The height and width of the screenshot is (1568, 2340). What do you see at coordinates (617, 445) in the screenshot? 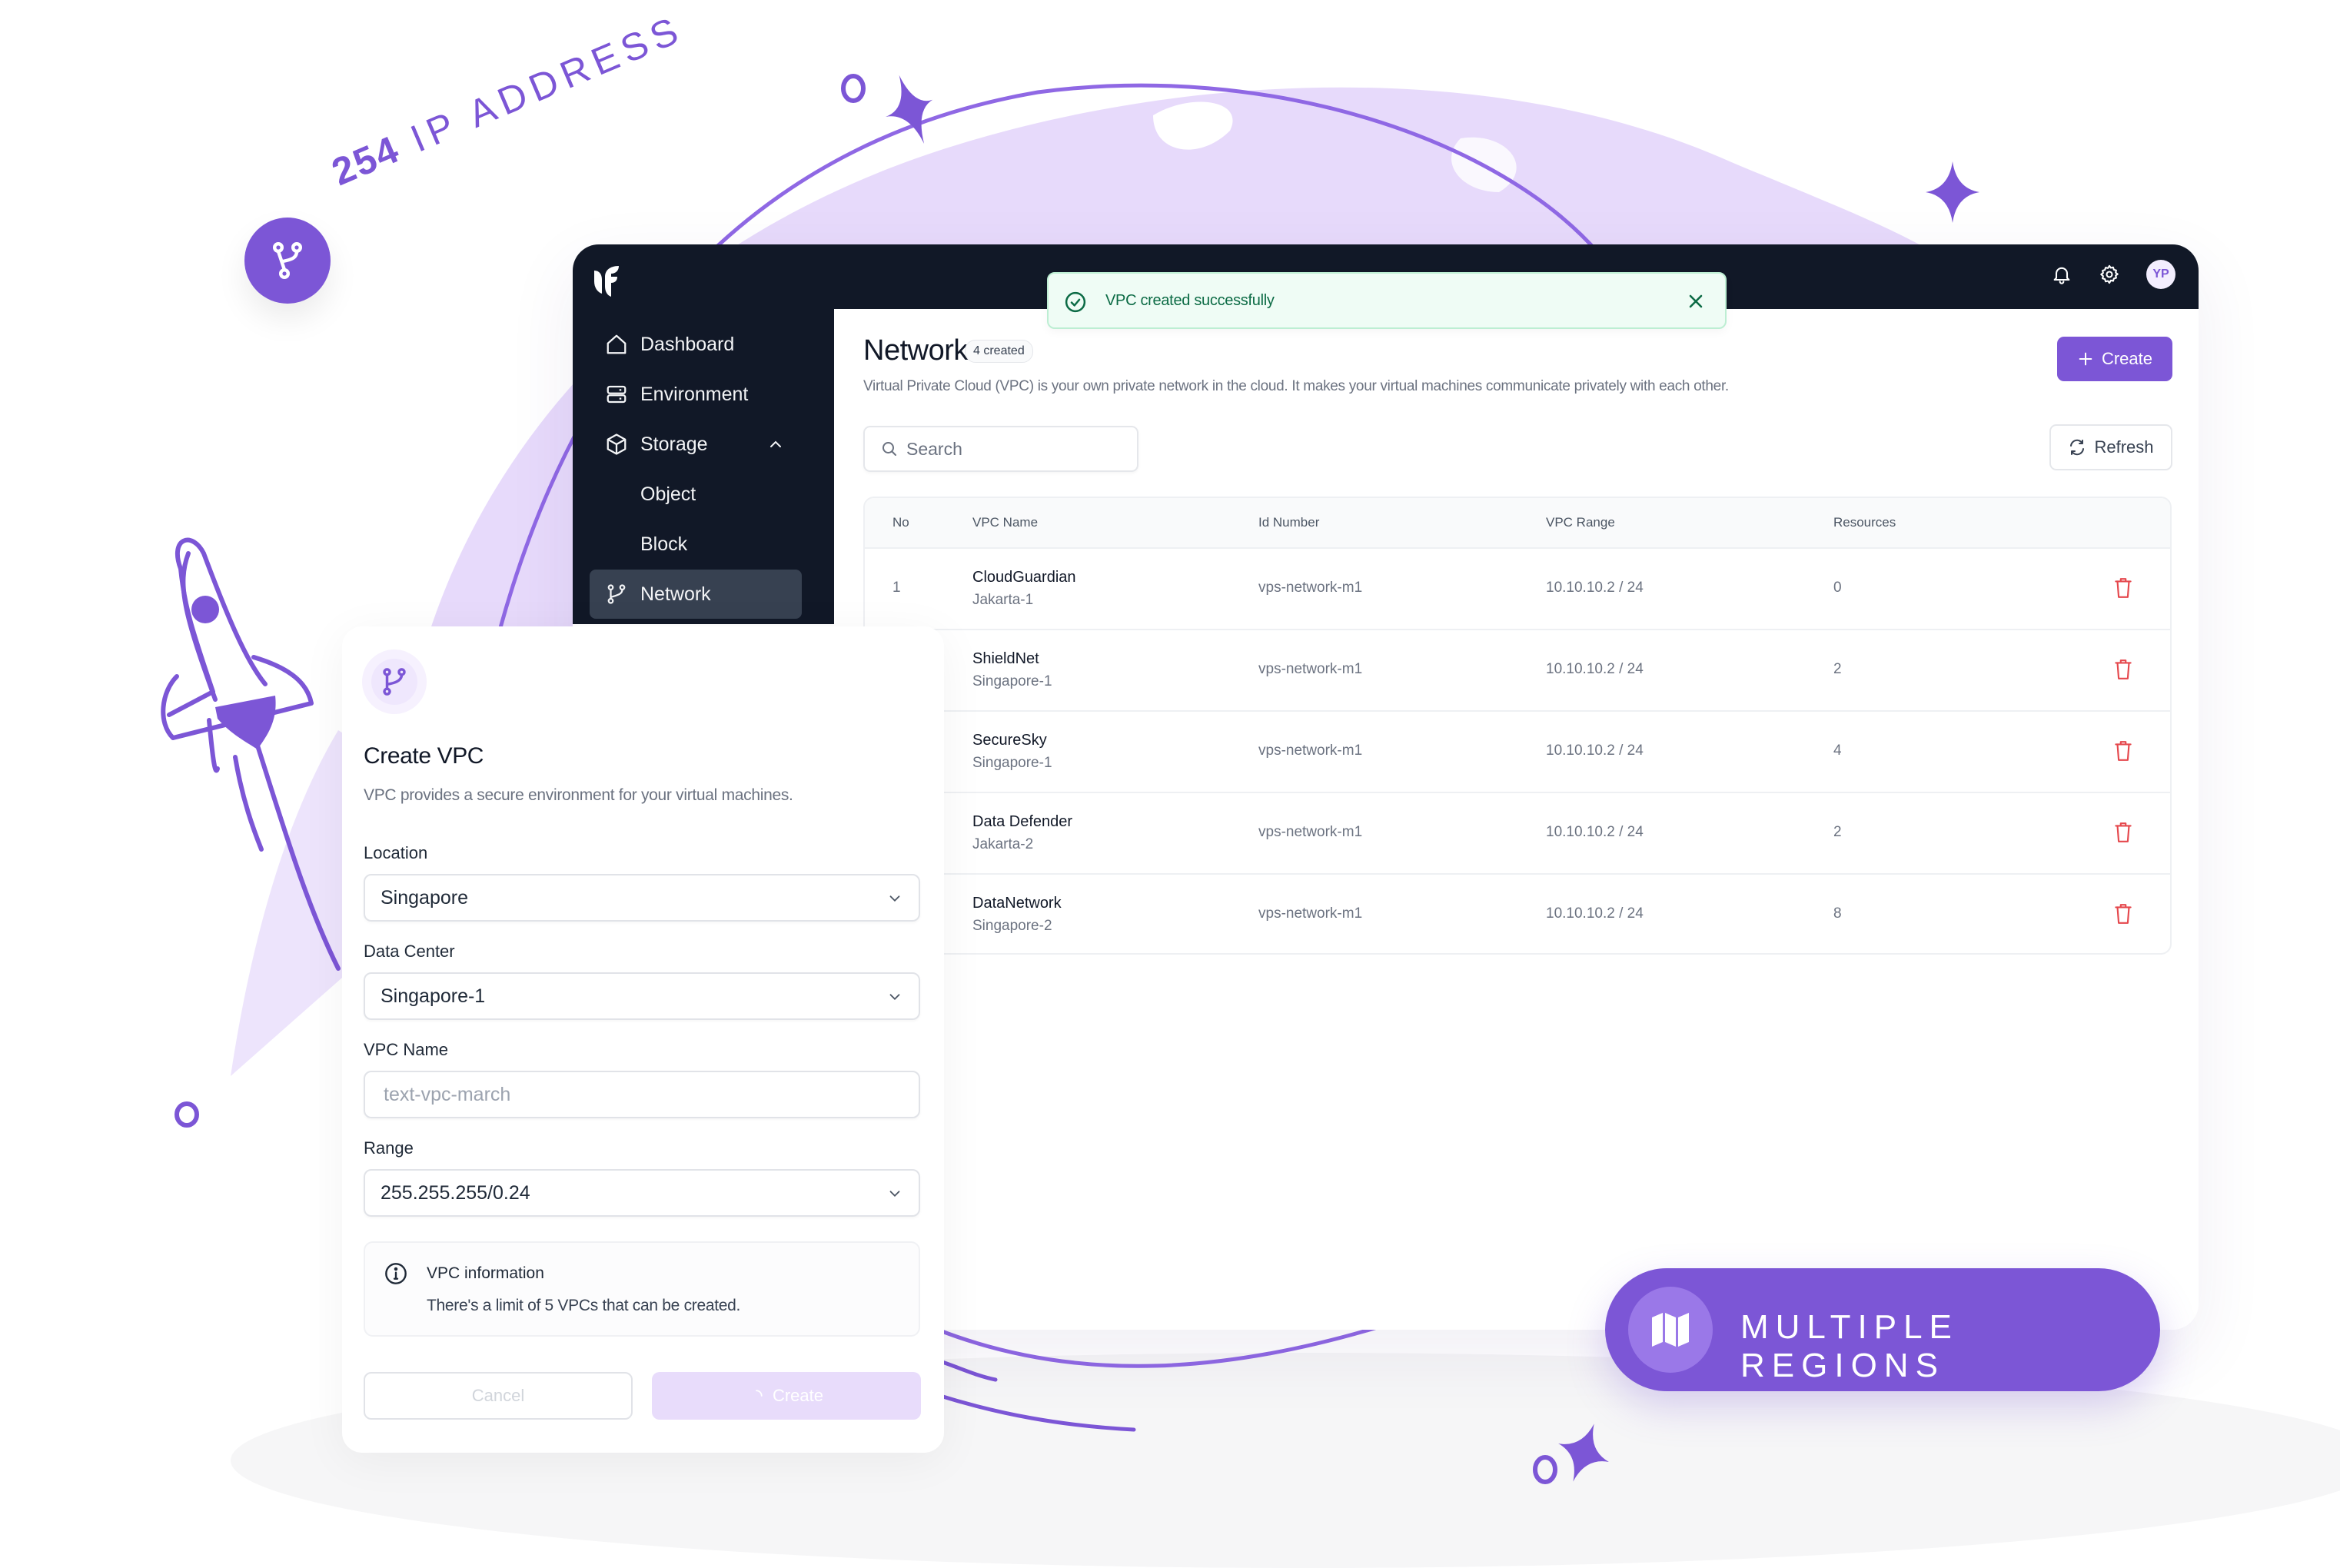
I see `cube-icon` at bounding box center [617, 445].